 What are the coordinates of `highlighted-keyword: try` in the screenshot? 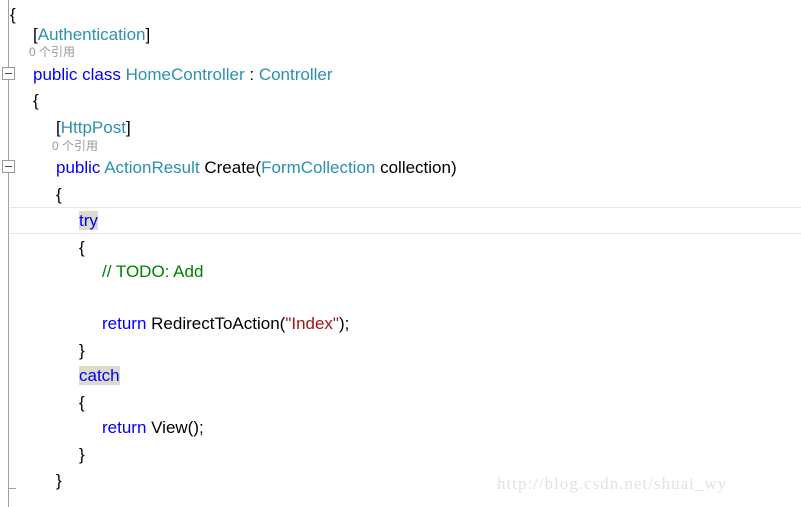 It's located at (88, 220).